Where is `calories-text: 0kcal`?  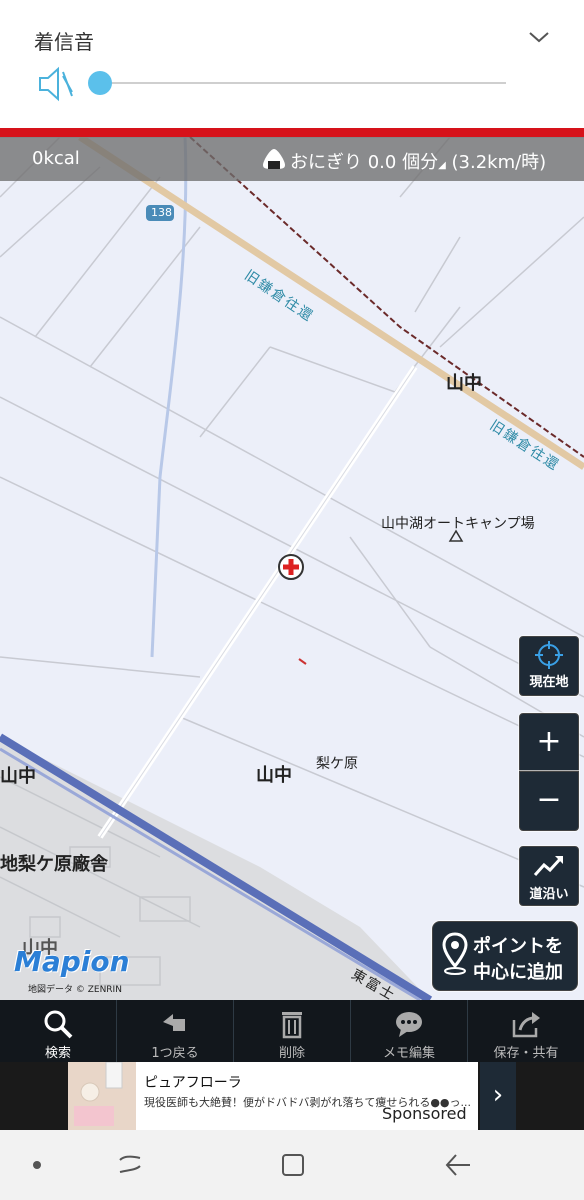 calories-text: 0kcal is located at coordinates (56, 158).